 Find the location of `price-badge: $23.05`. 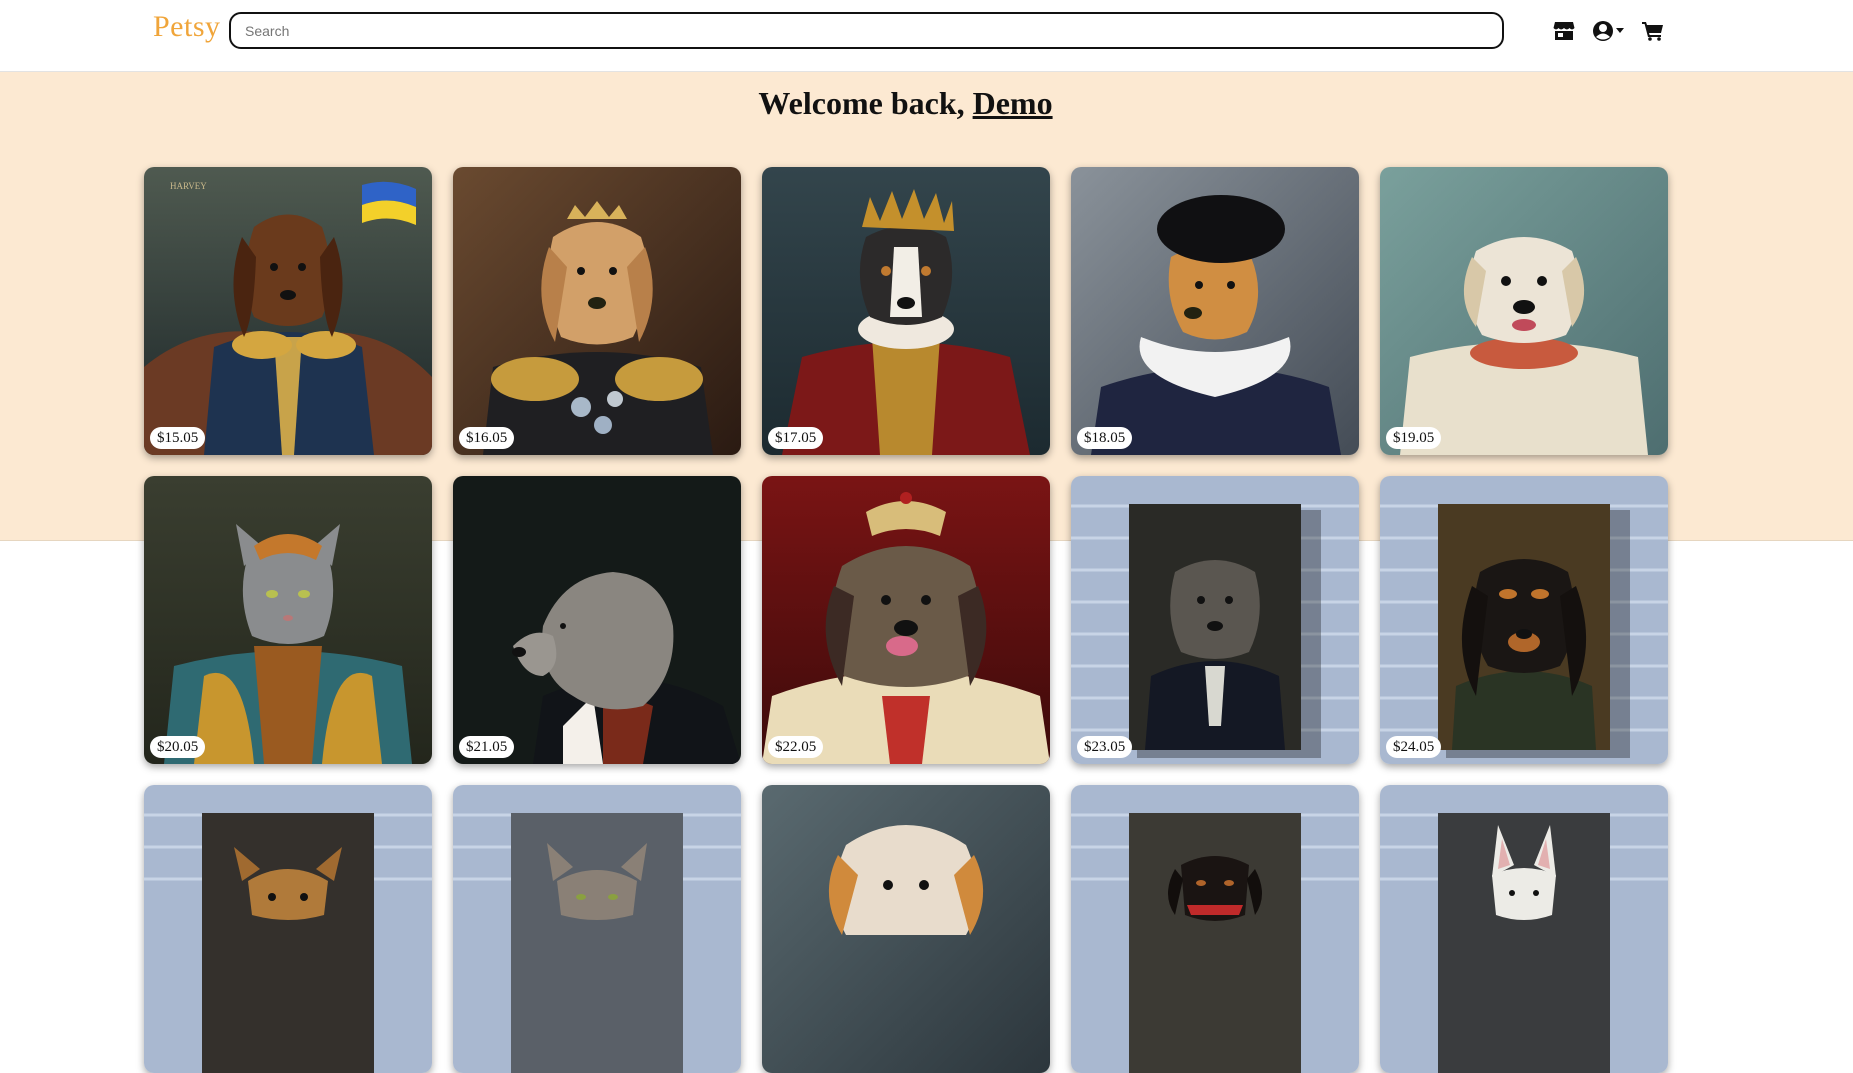

price-badge: $23.05 is located at coordinates (1105, 747).